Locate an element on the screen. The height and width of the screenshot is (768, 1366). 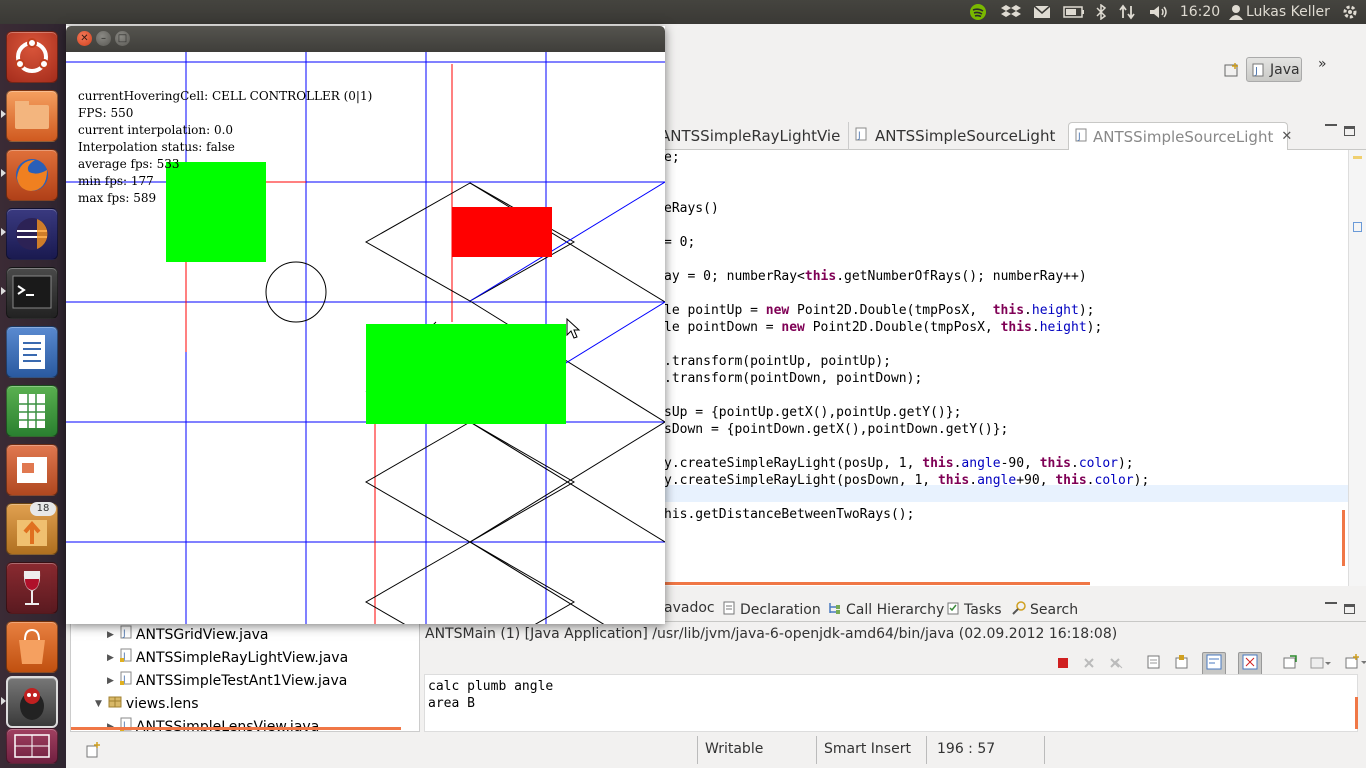
show-on-output-icon is located at coordinates (1250, 664).